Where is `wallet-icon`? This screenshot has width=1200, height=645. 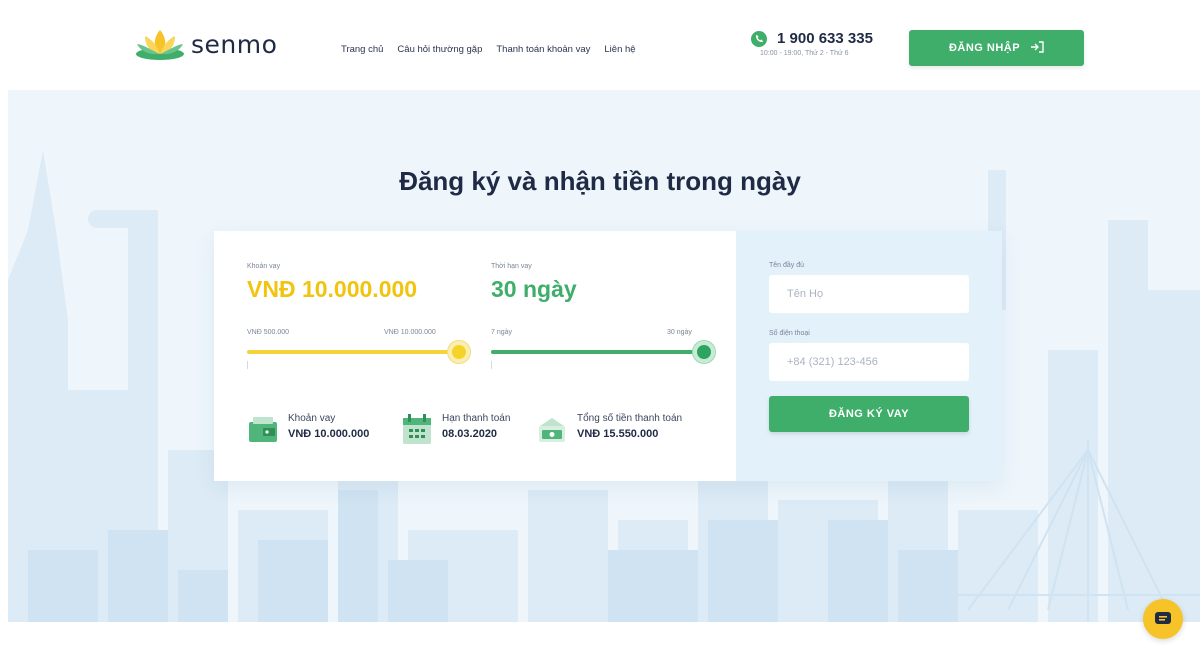 wallet-icon is located at coordinates (263, 429).